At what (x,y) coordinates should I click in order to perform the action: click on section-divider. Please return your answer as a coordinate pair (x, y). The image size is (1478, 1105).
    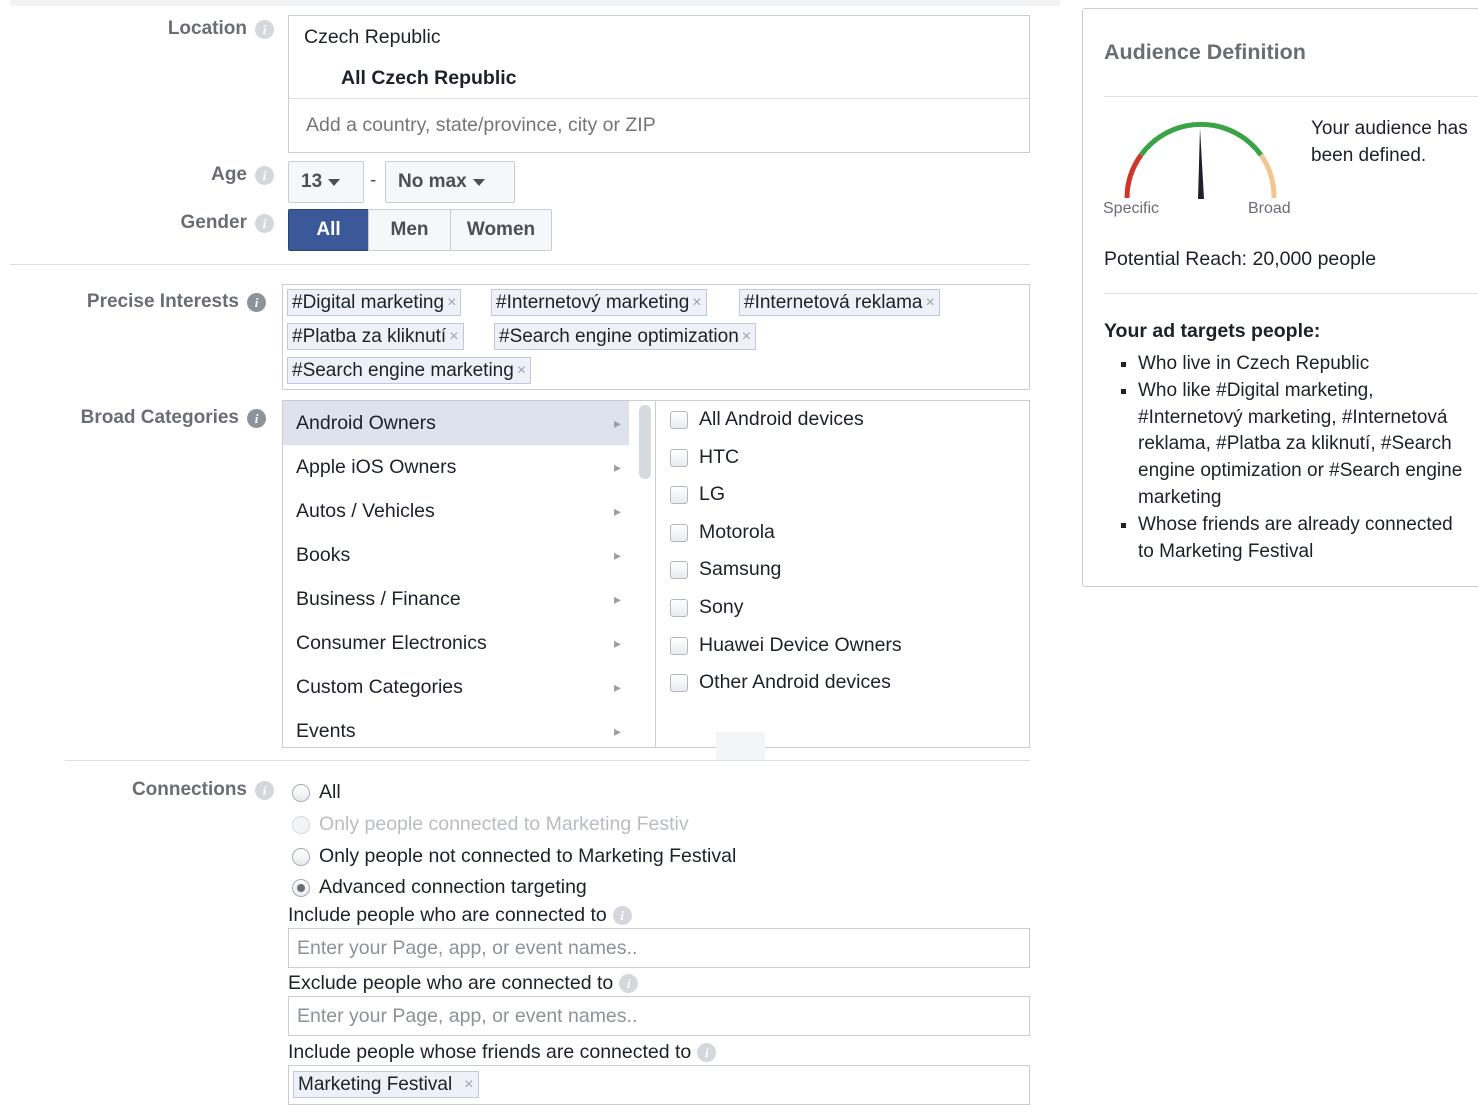
    Looking at the image, I should click on (520, 264).